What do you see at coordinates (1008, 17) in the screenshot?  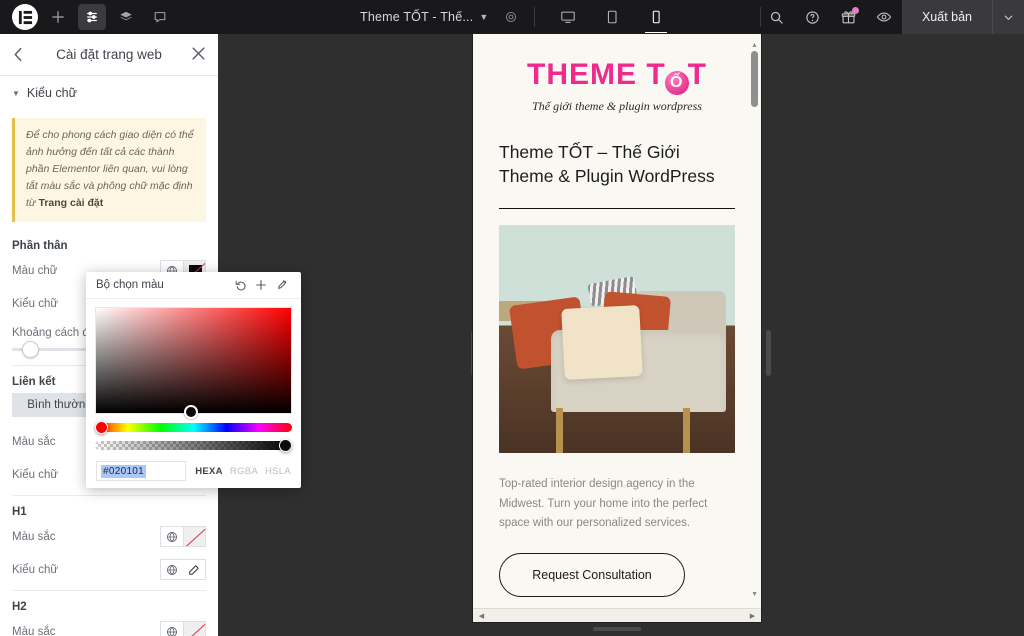 I see `publish-options-chevron-down-icon` at bounding box center [1008, 17].